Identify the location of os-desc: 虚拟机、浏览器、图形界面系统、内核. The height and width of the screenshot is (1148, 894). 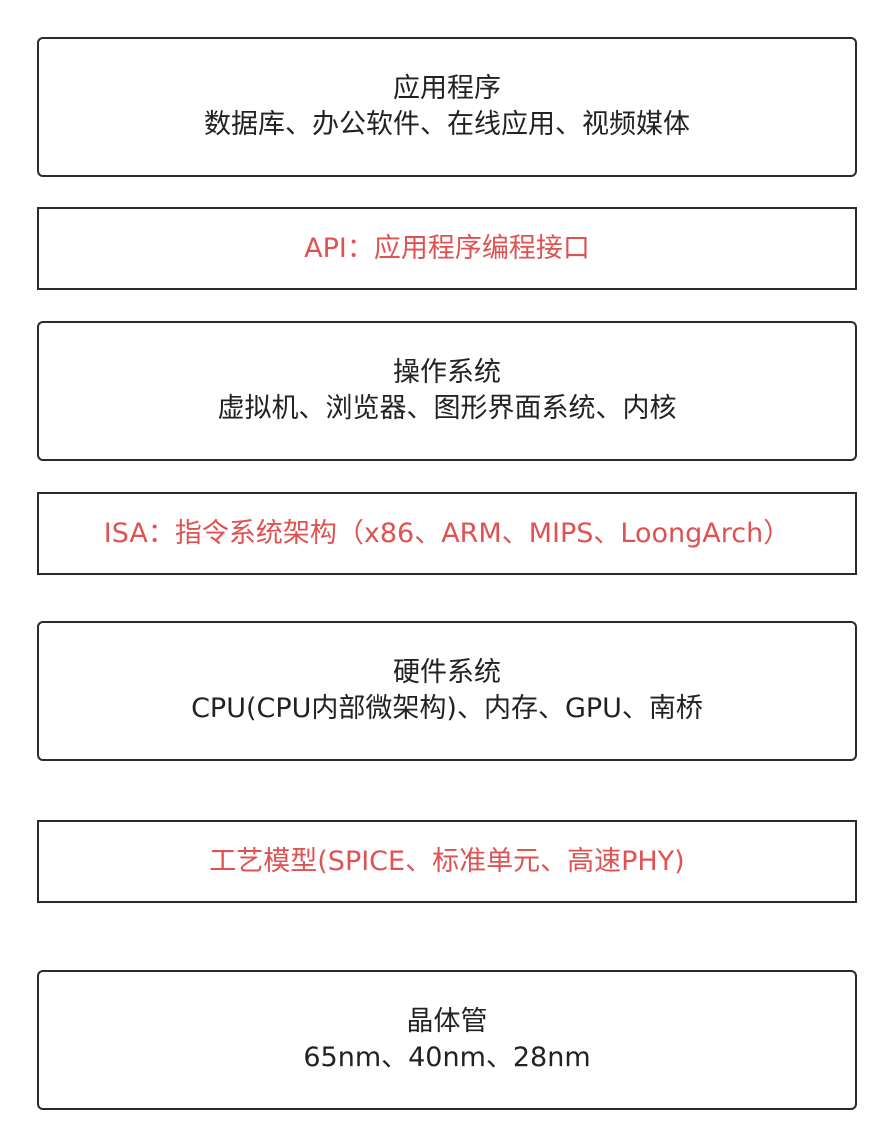
(447, 408).